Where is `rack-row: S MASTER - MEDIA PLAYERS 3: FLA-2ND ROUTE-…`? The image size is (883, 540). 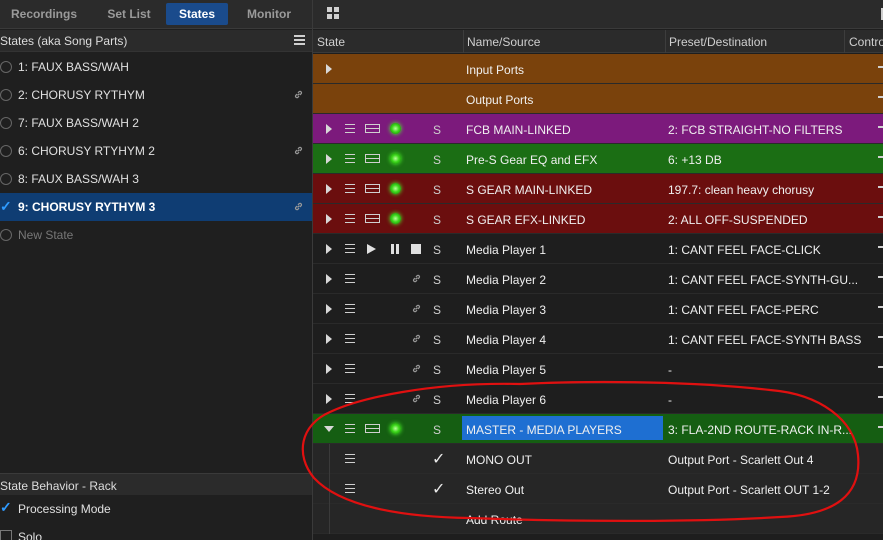
rack-row: S MASTER - MEDIA PLAYERS 3: FLA-2ND ROUTE-… is located at coordinates (598, 429).